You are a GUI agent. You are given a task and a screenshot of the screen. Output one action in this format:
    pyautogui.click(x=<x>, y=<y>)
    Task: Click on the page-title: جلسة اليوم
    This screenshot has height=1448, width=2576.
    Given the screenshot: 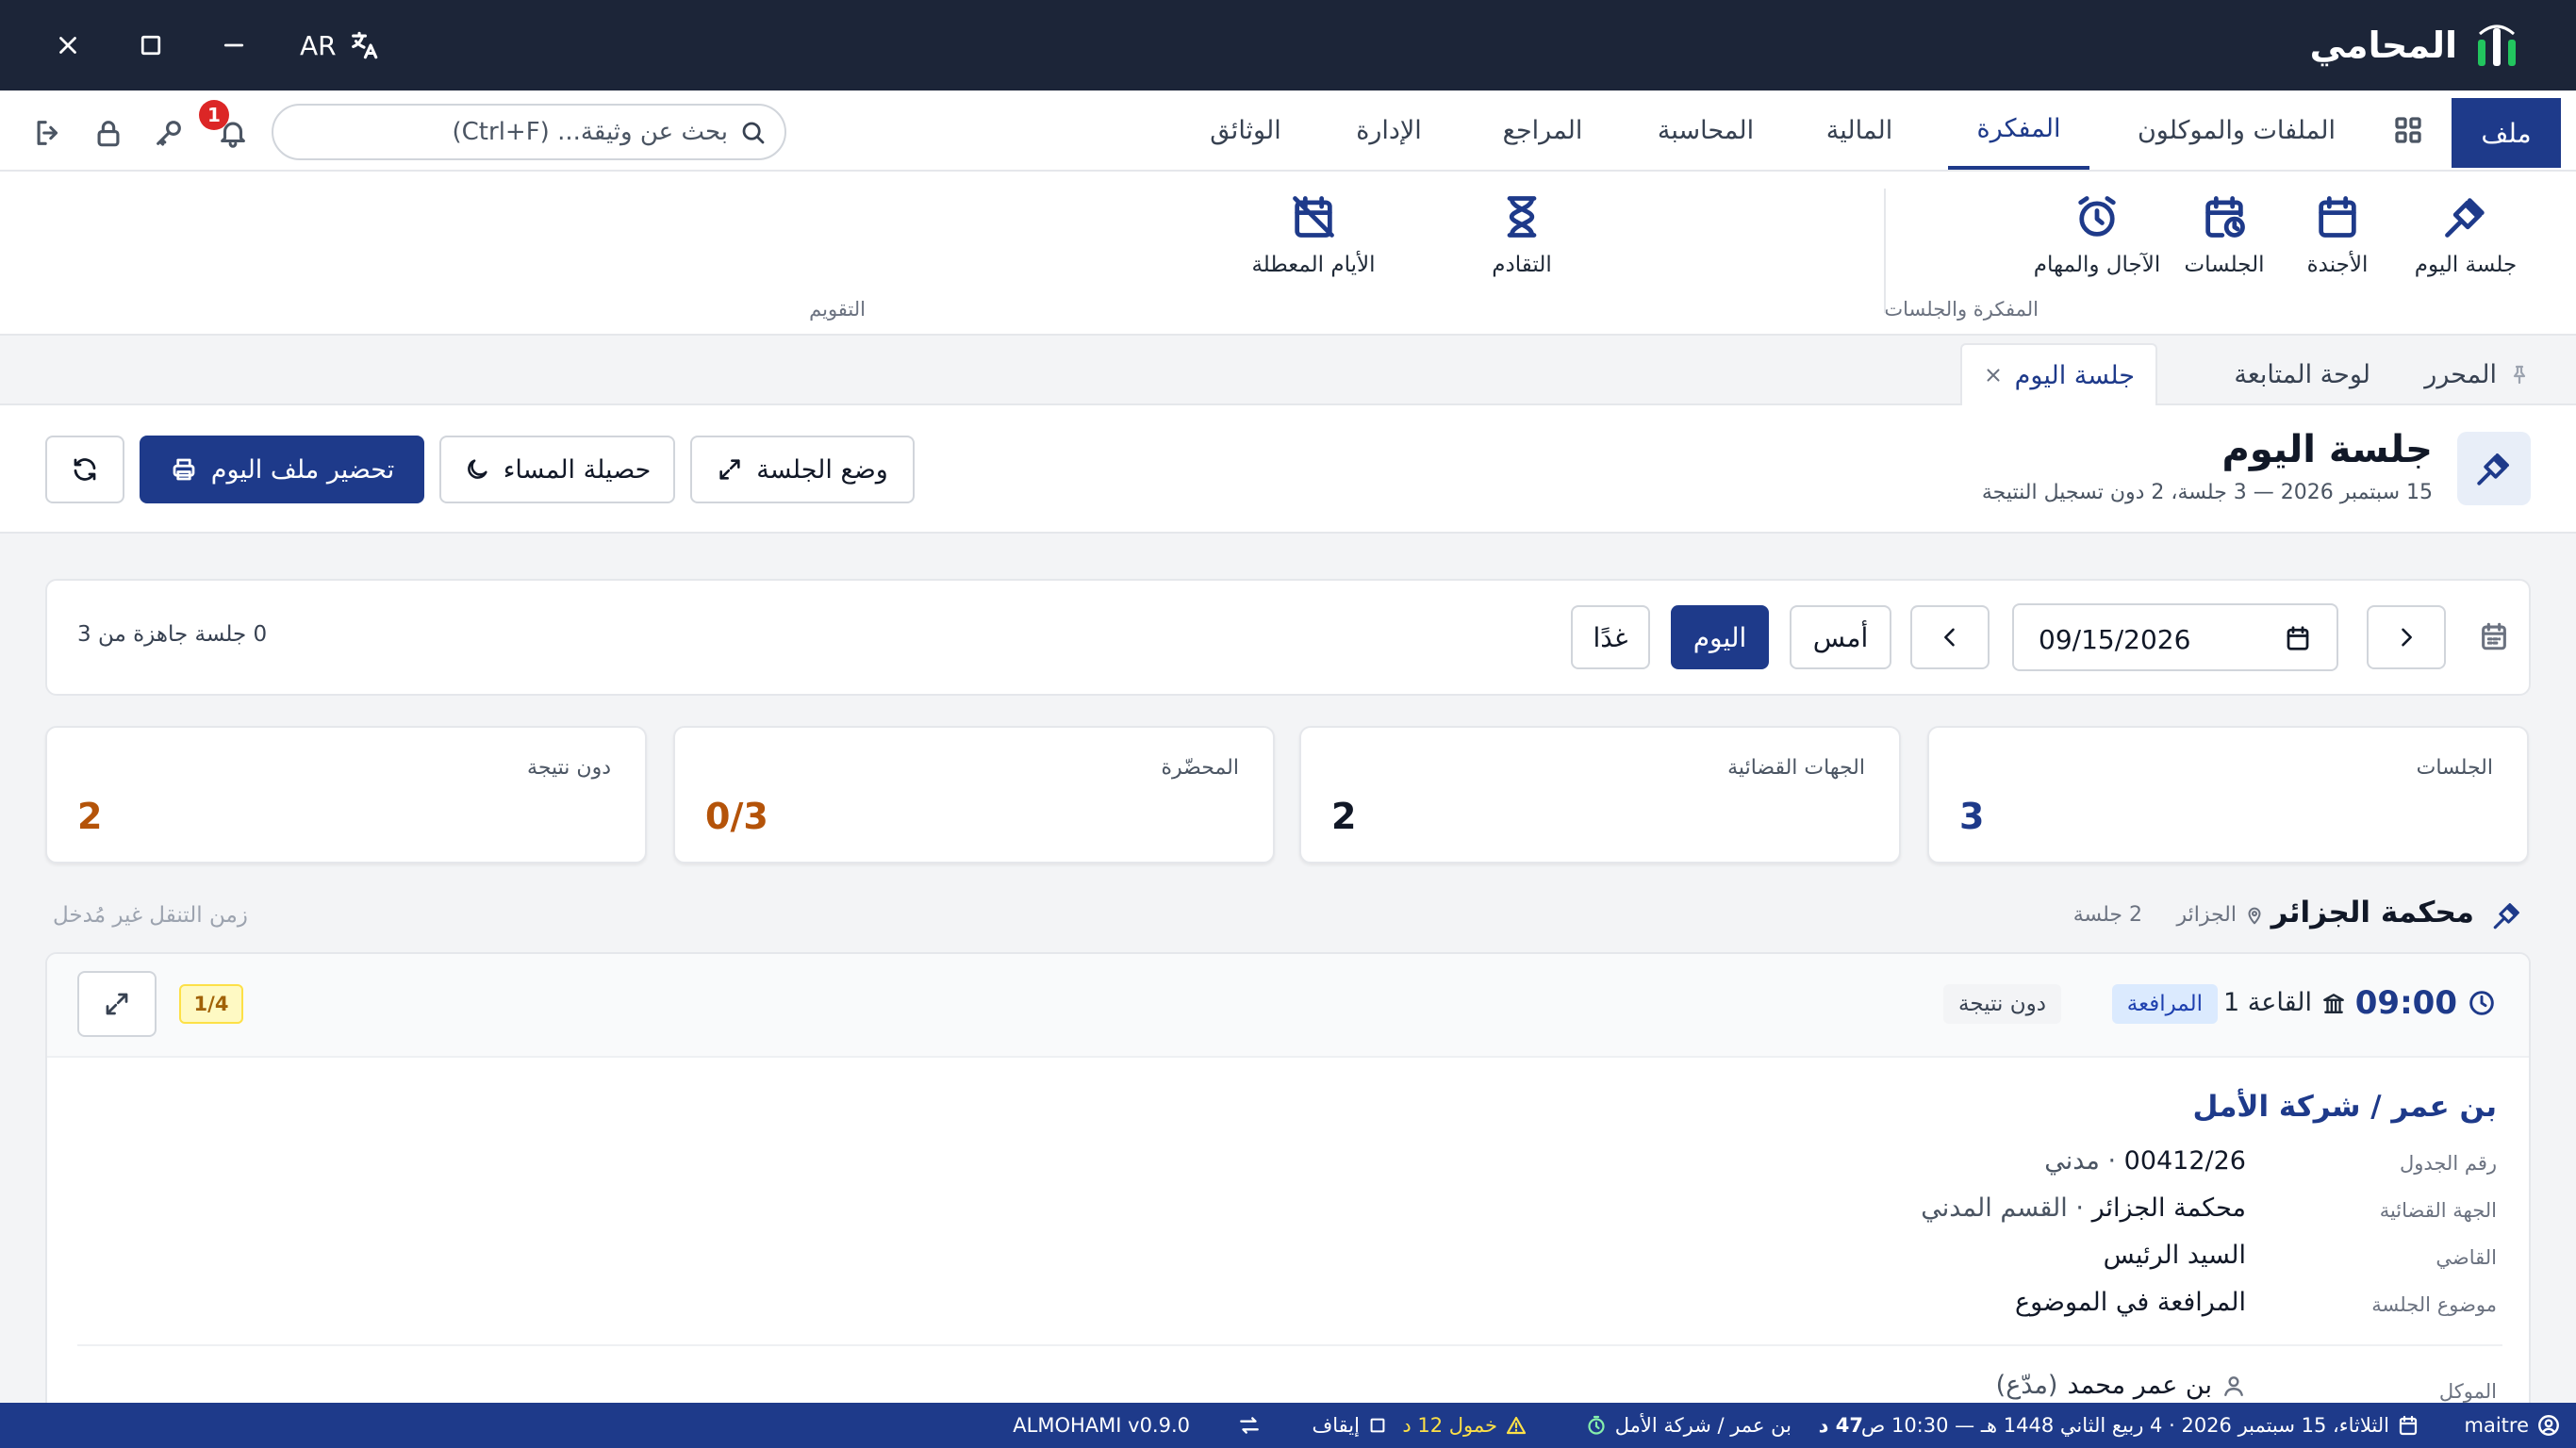 What is the action you would take?
    pyautogui.click(x=2327, y=449)
    